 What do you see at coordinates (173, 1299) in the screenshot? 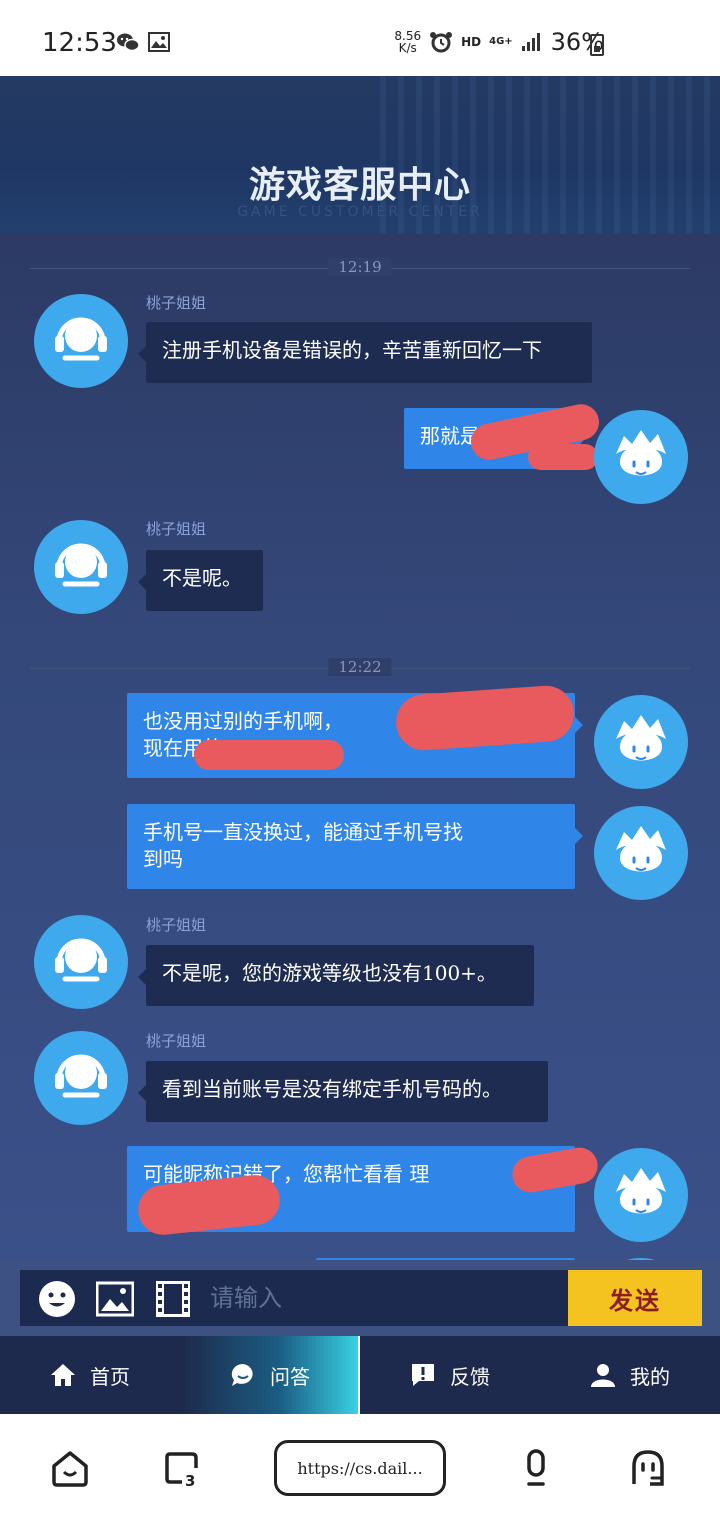
I see `video-icon` at bounding box center [173, 1299].